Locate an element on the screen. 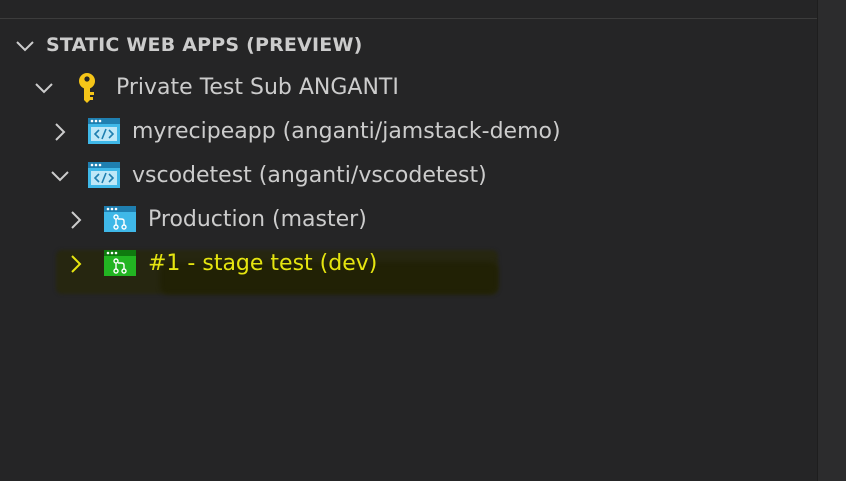 The width and height of the screenshot is (846, 481). section-title: STATIC WEB APPS (PREVIEW) is located at coordinates (204, 45).